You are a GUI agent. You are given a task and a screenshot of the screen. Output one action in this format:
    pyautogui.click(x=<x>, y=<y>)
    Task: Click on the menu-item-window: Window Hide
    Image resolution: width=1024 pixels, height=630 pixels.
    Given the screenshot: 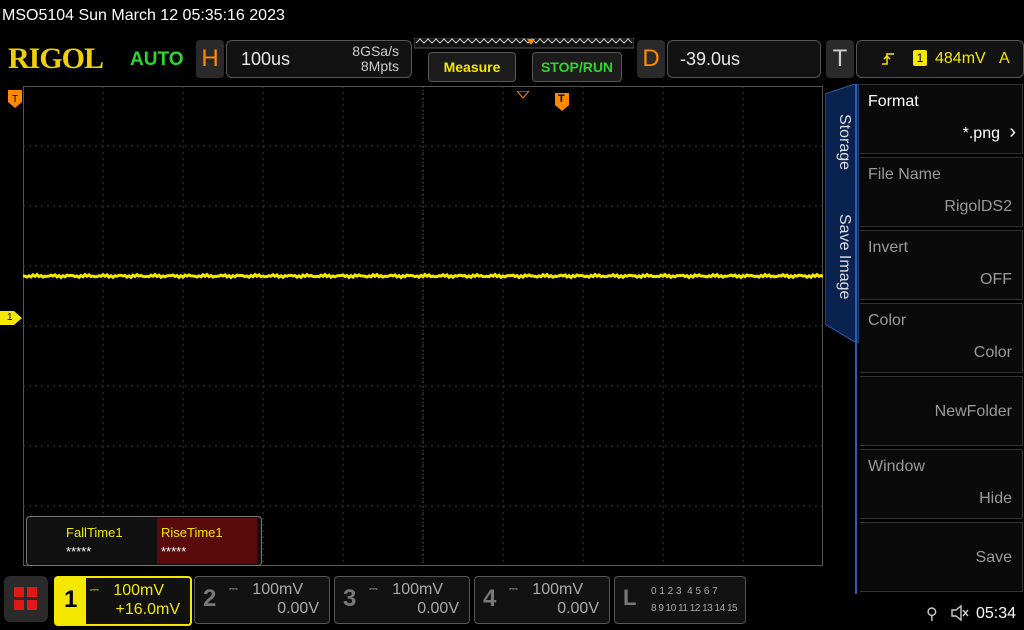 What is the action you would take?
    pyautogui.click(x=941, y=484)
    